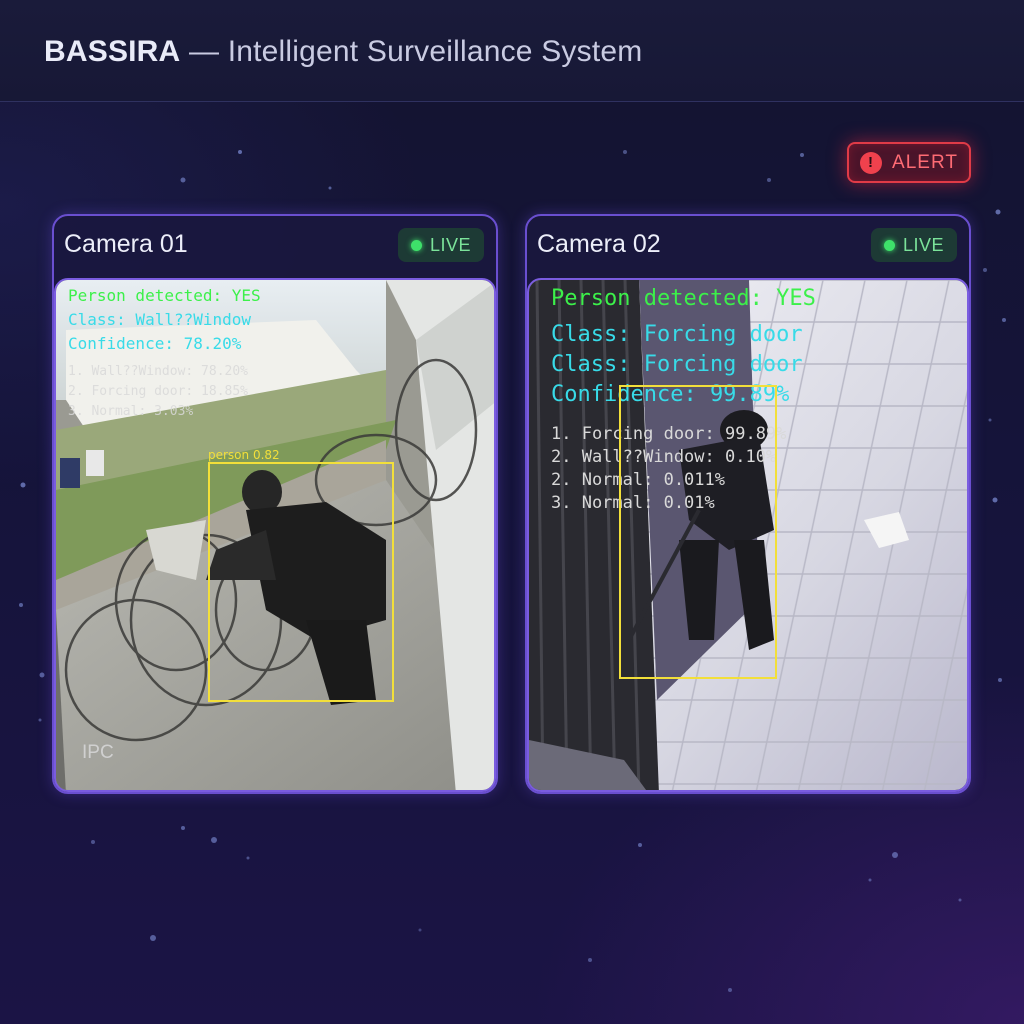  Describe the element at coordinates (160, 319) in the screenshot. I see `class-line: Class: Wall??Window` at that location.